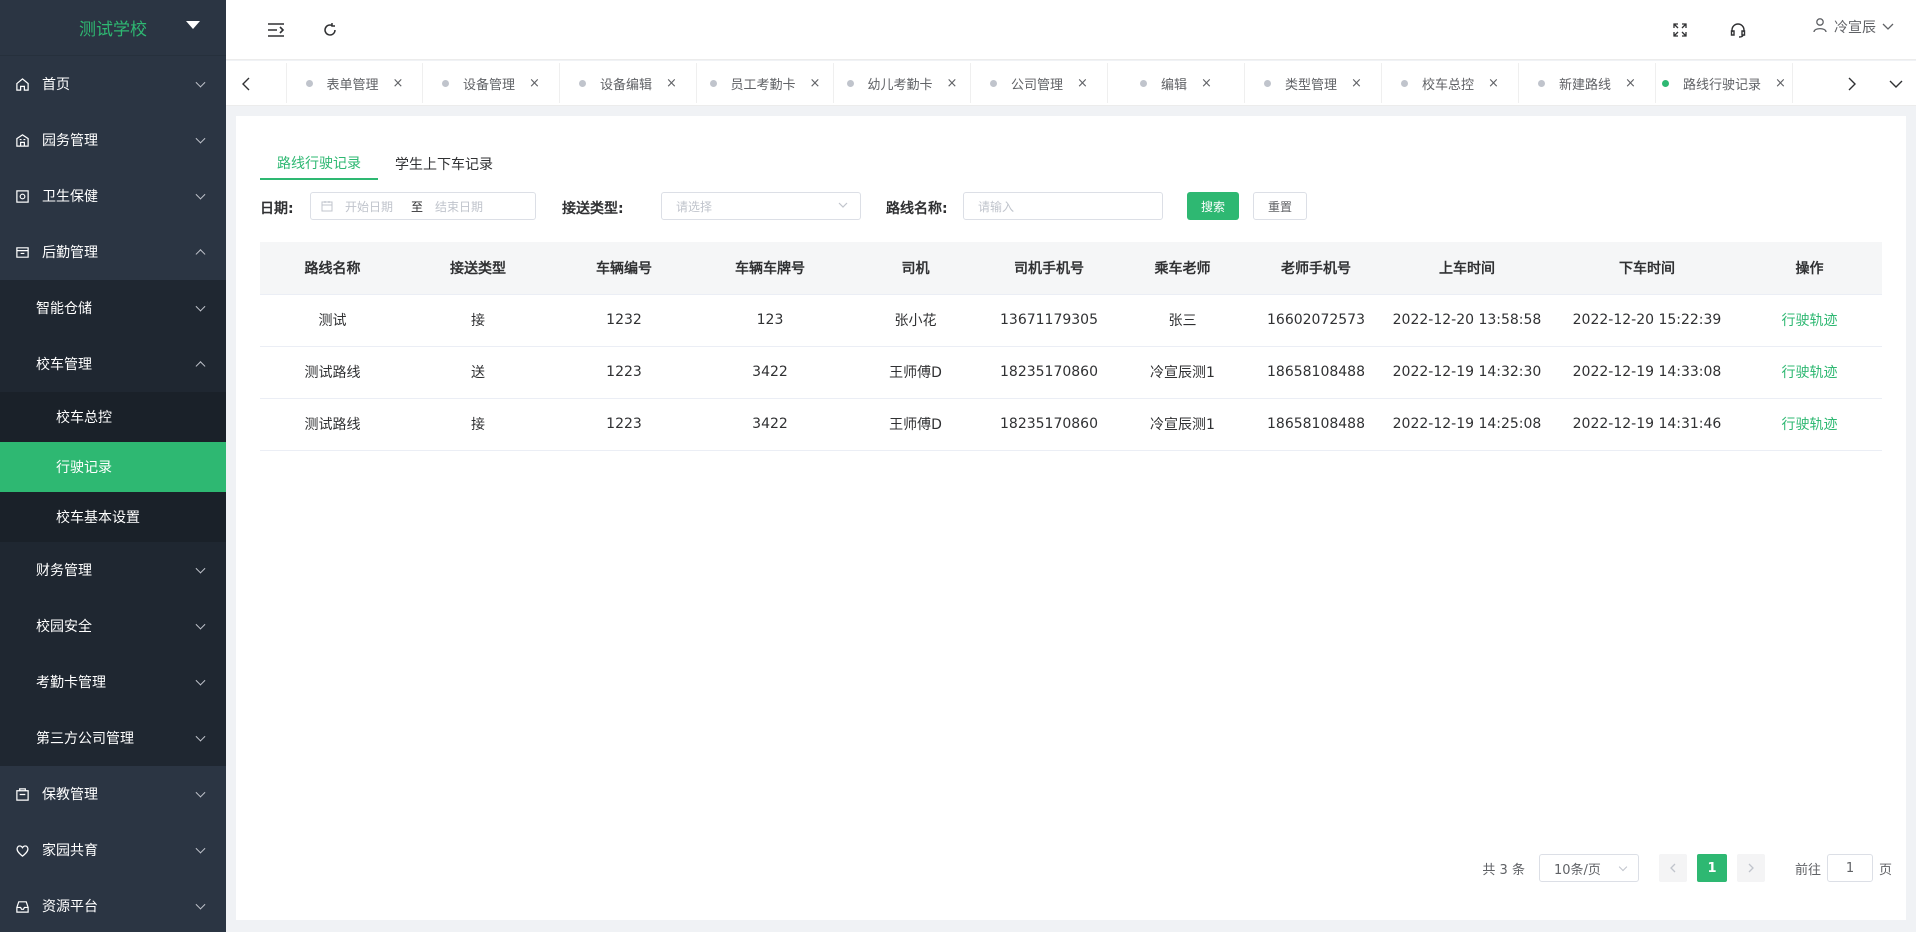  I want to click on next-page-button, so click(1750, 868).